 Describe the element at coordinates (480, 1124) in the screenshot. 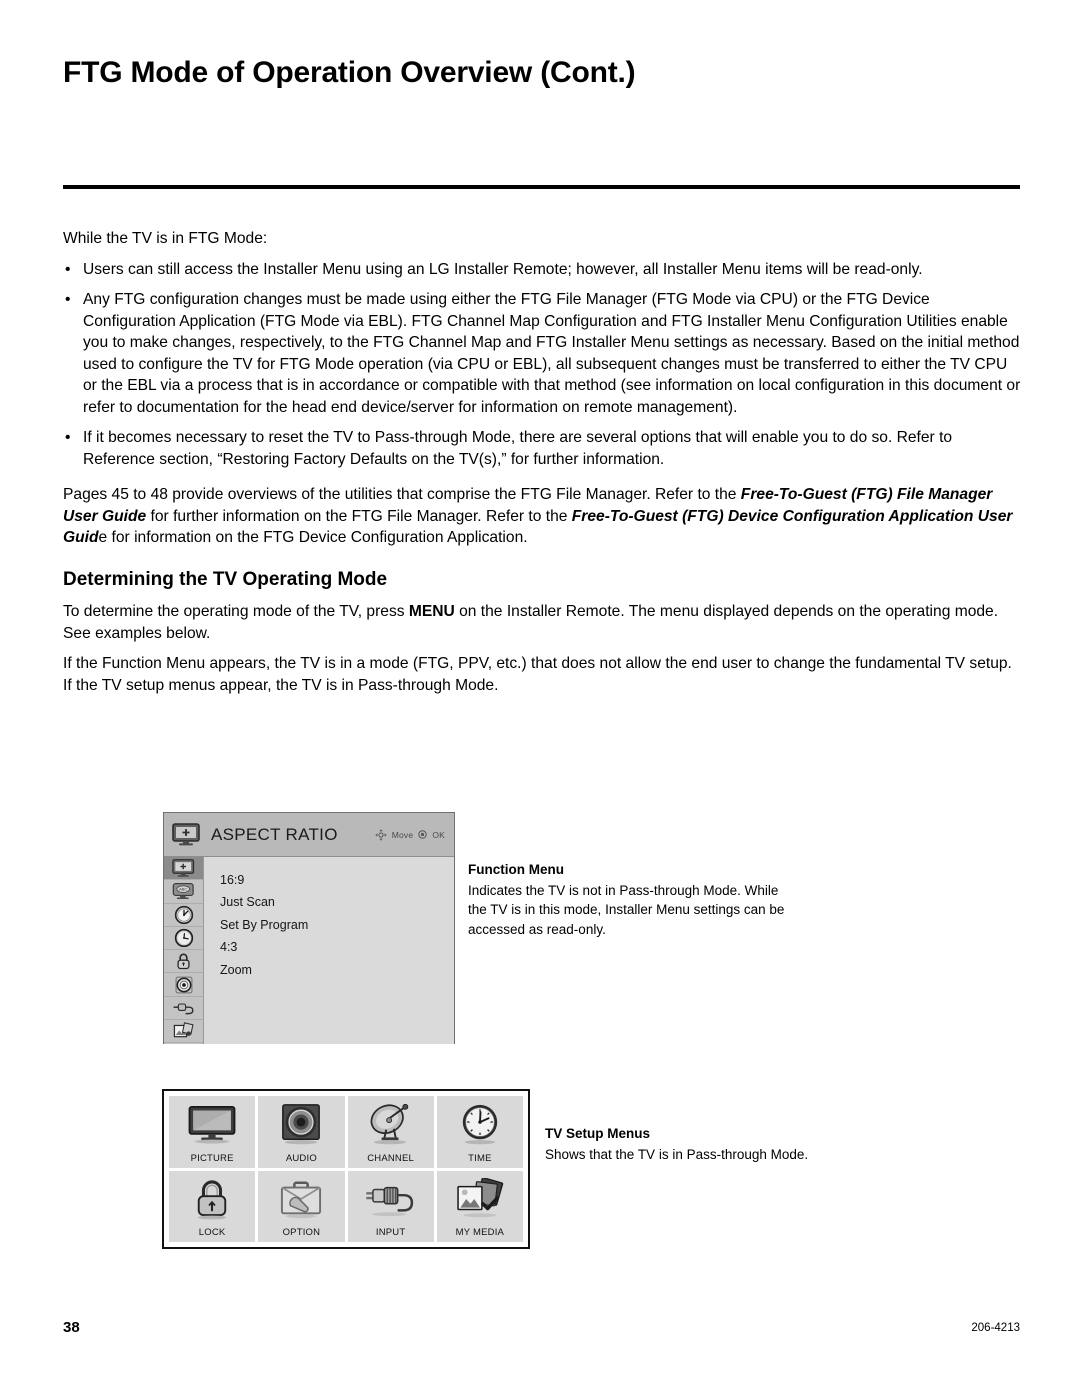

I see `clock-icon` at that location.